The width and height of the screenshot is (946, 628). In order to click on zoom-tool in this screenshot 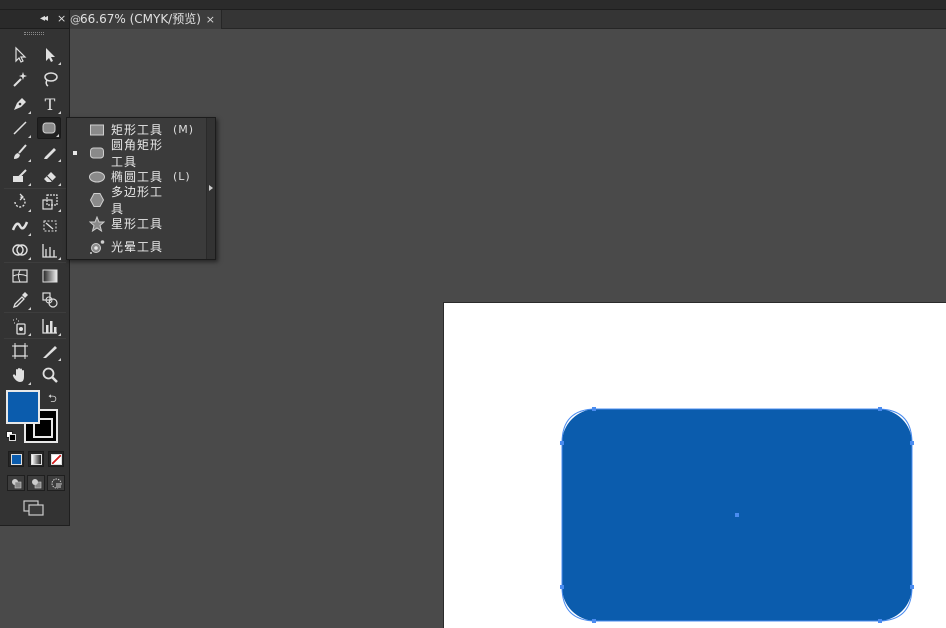, I will do `click(50, 375)`.